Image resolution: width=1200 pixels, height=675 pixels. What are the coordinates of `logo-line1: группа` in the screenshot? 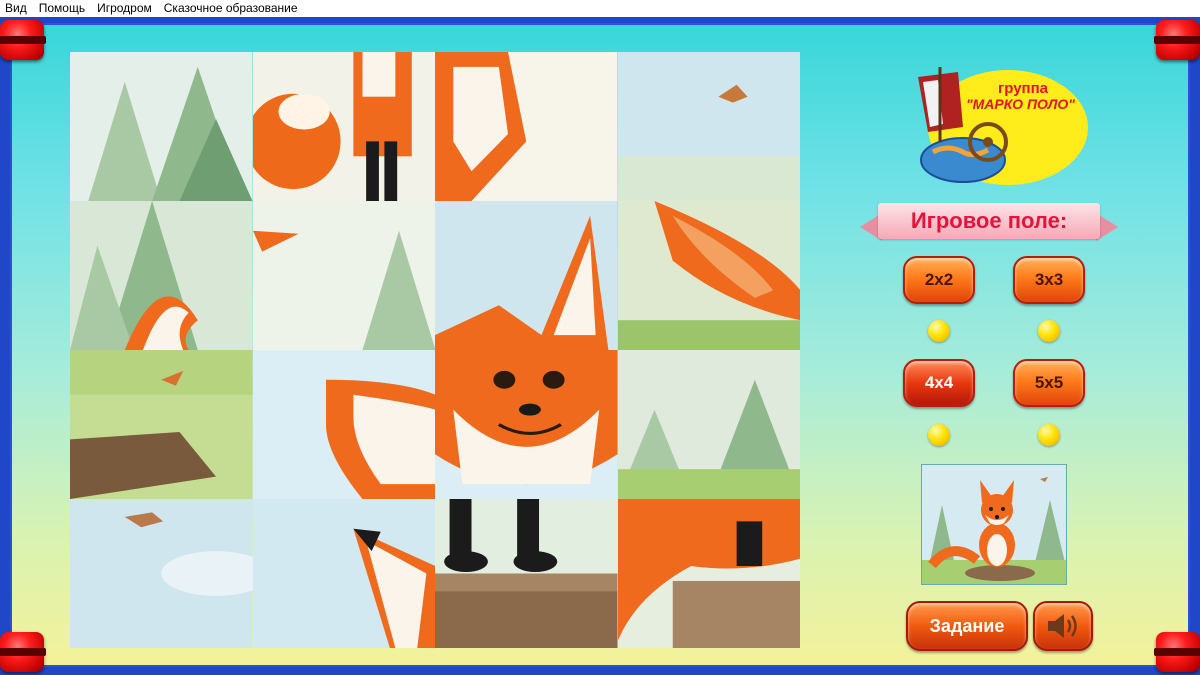 It's located at (1023, 88).